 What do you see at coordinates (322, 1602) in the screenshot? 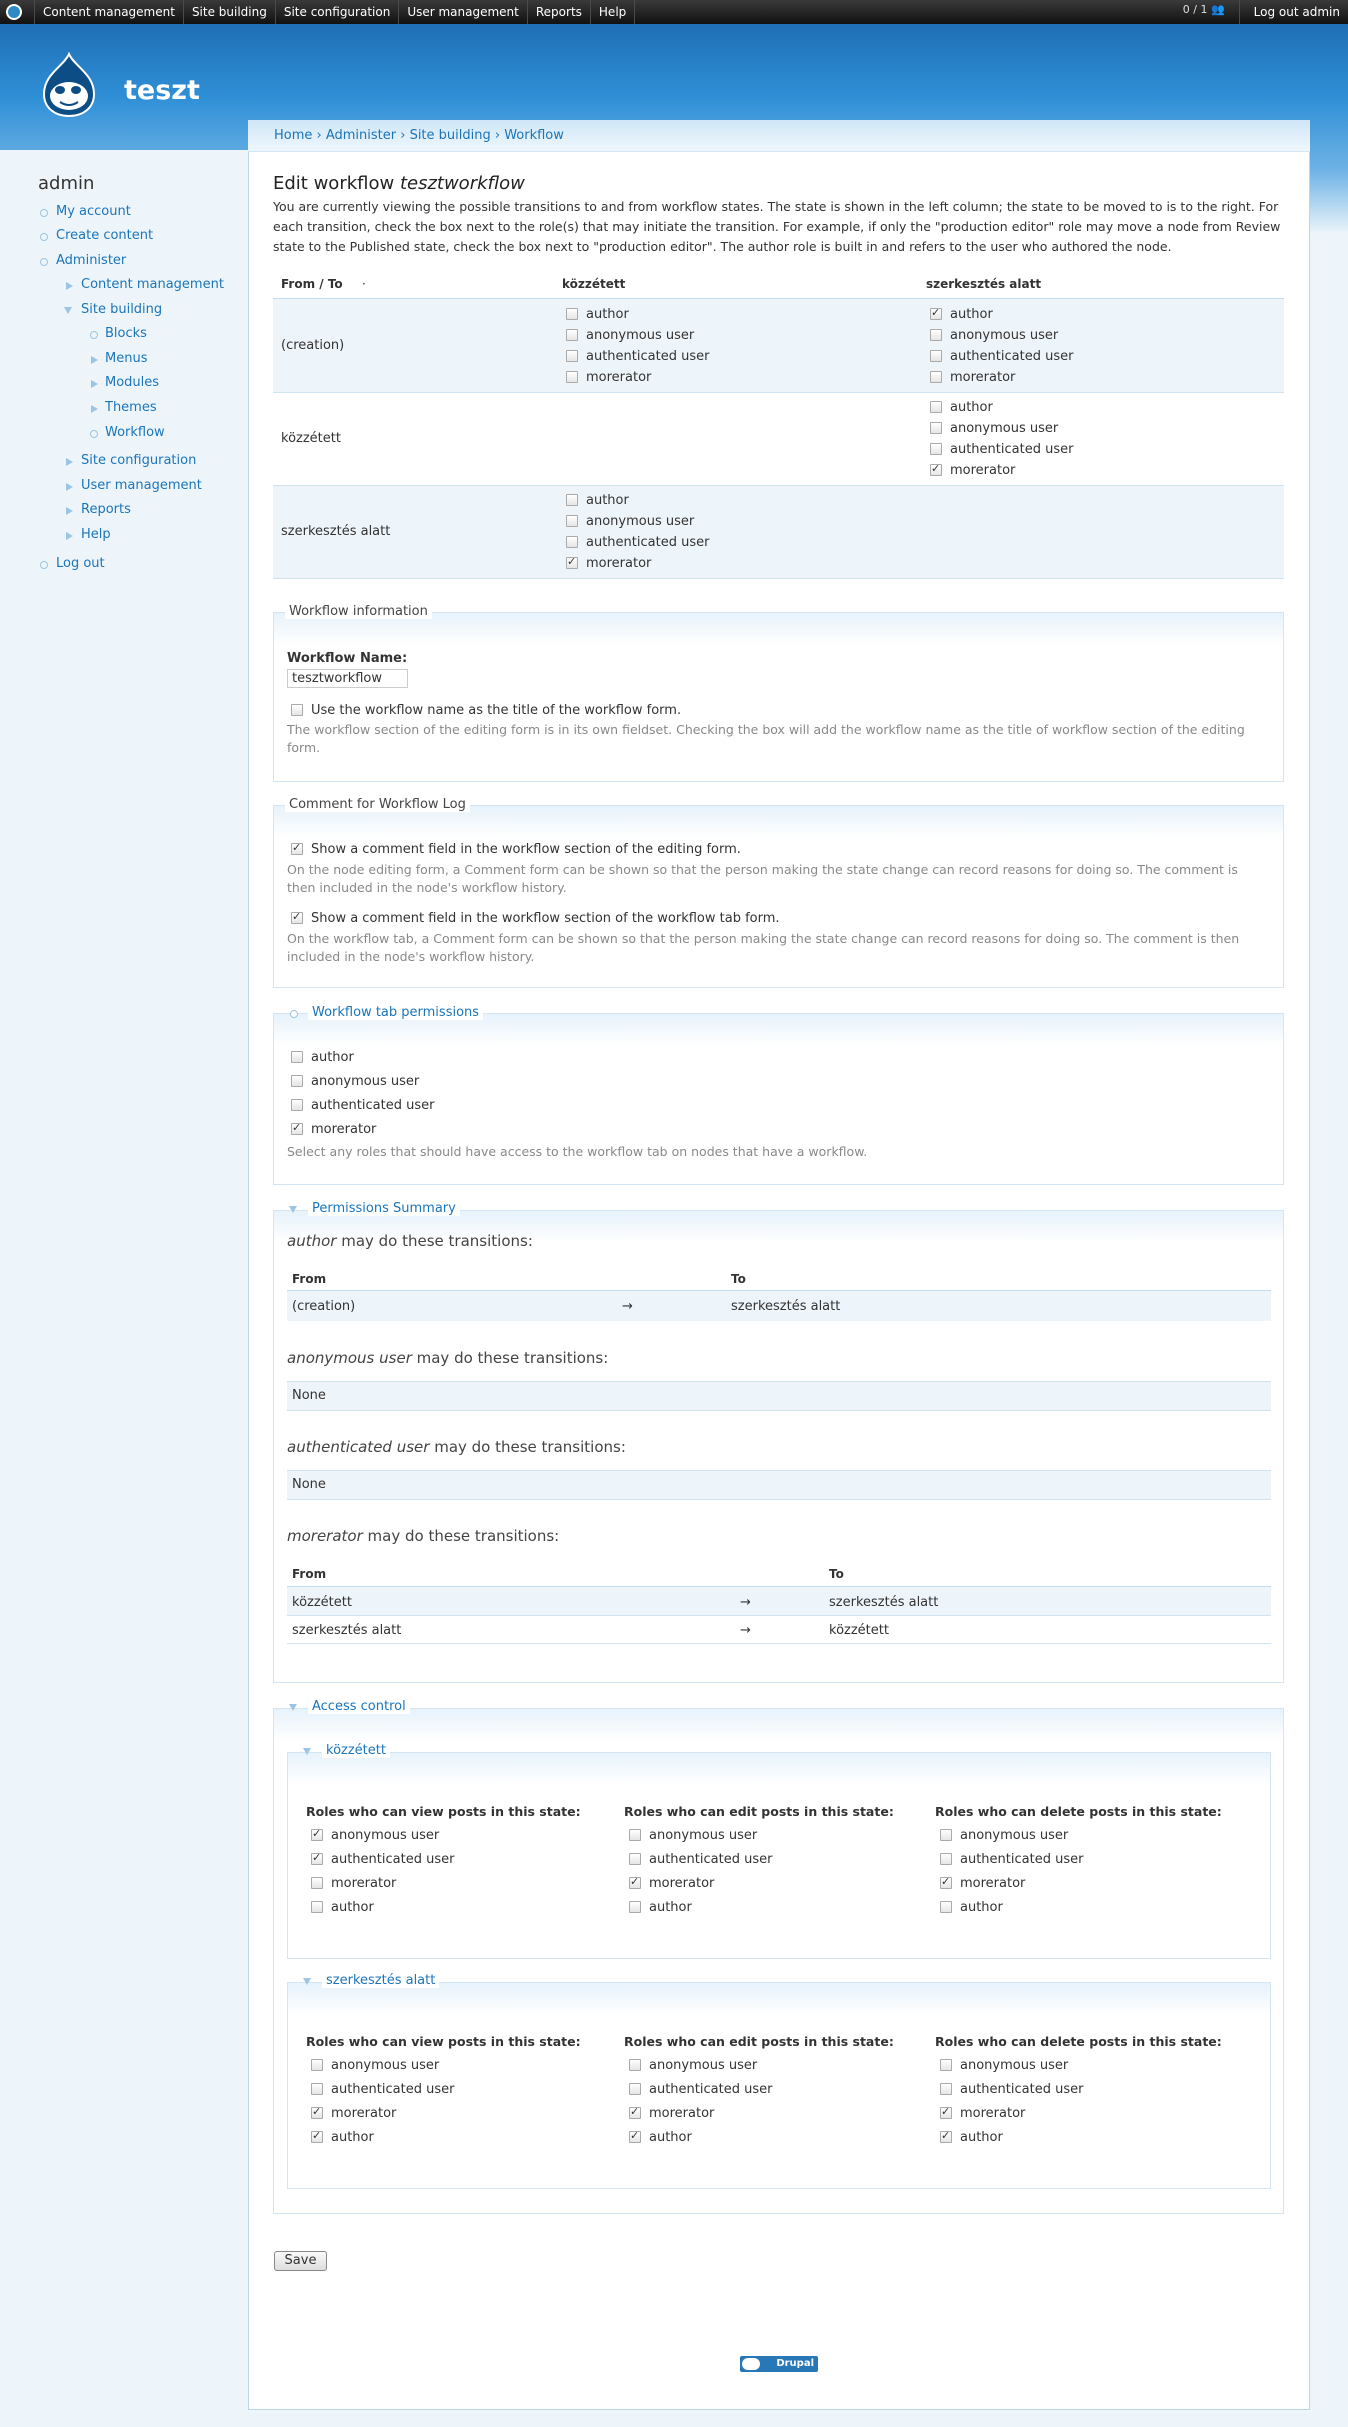
I see `summary-from: közzétett` at bounding box center [322, 1602].